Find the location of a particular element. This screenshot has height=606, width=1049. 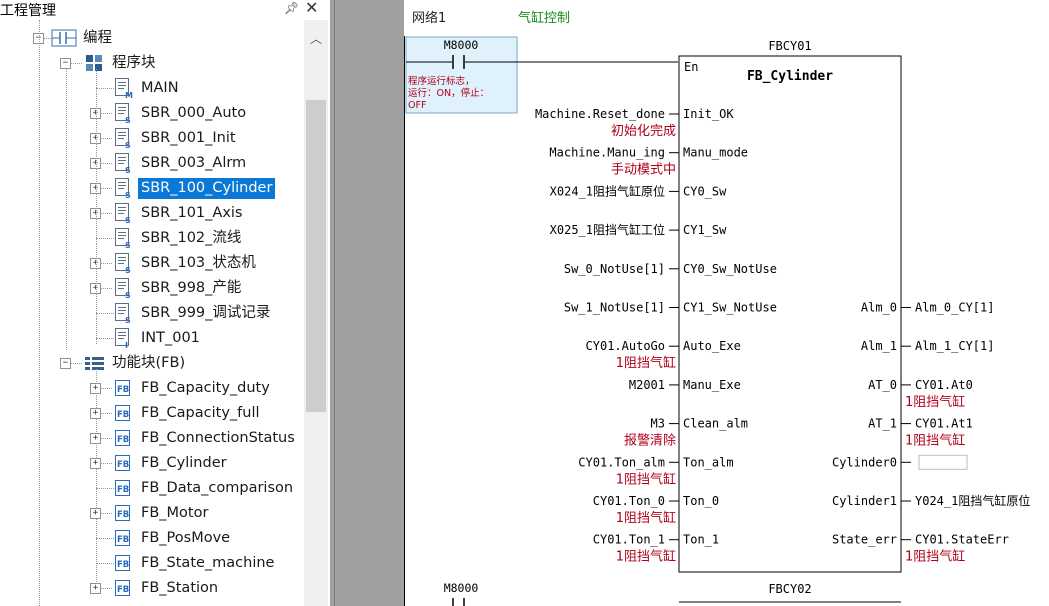

input-variable-2: X024_1阻挡气缸原位 is located at coordinates (607, 190).